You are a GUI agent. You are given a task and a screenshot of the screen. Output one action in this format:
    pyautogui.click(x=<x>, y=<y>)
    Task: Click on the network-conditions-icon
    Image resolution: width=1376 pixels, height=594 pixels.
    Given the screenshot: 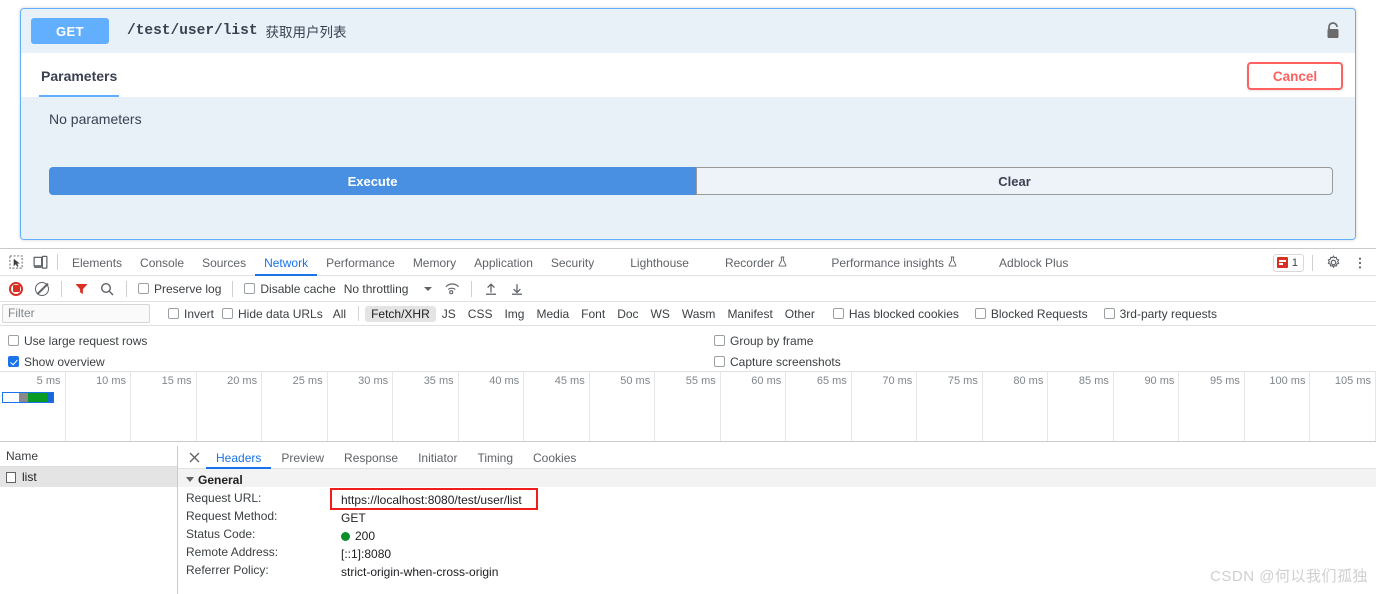 What is the action you would take?
    pyautogui.click(x=452, y=289)
    